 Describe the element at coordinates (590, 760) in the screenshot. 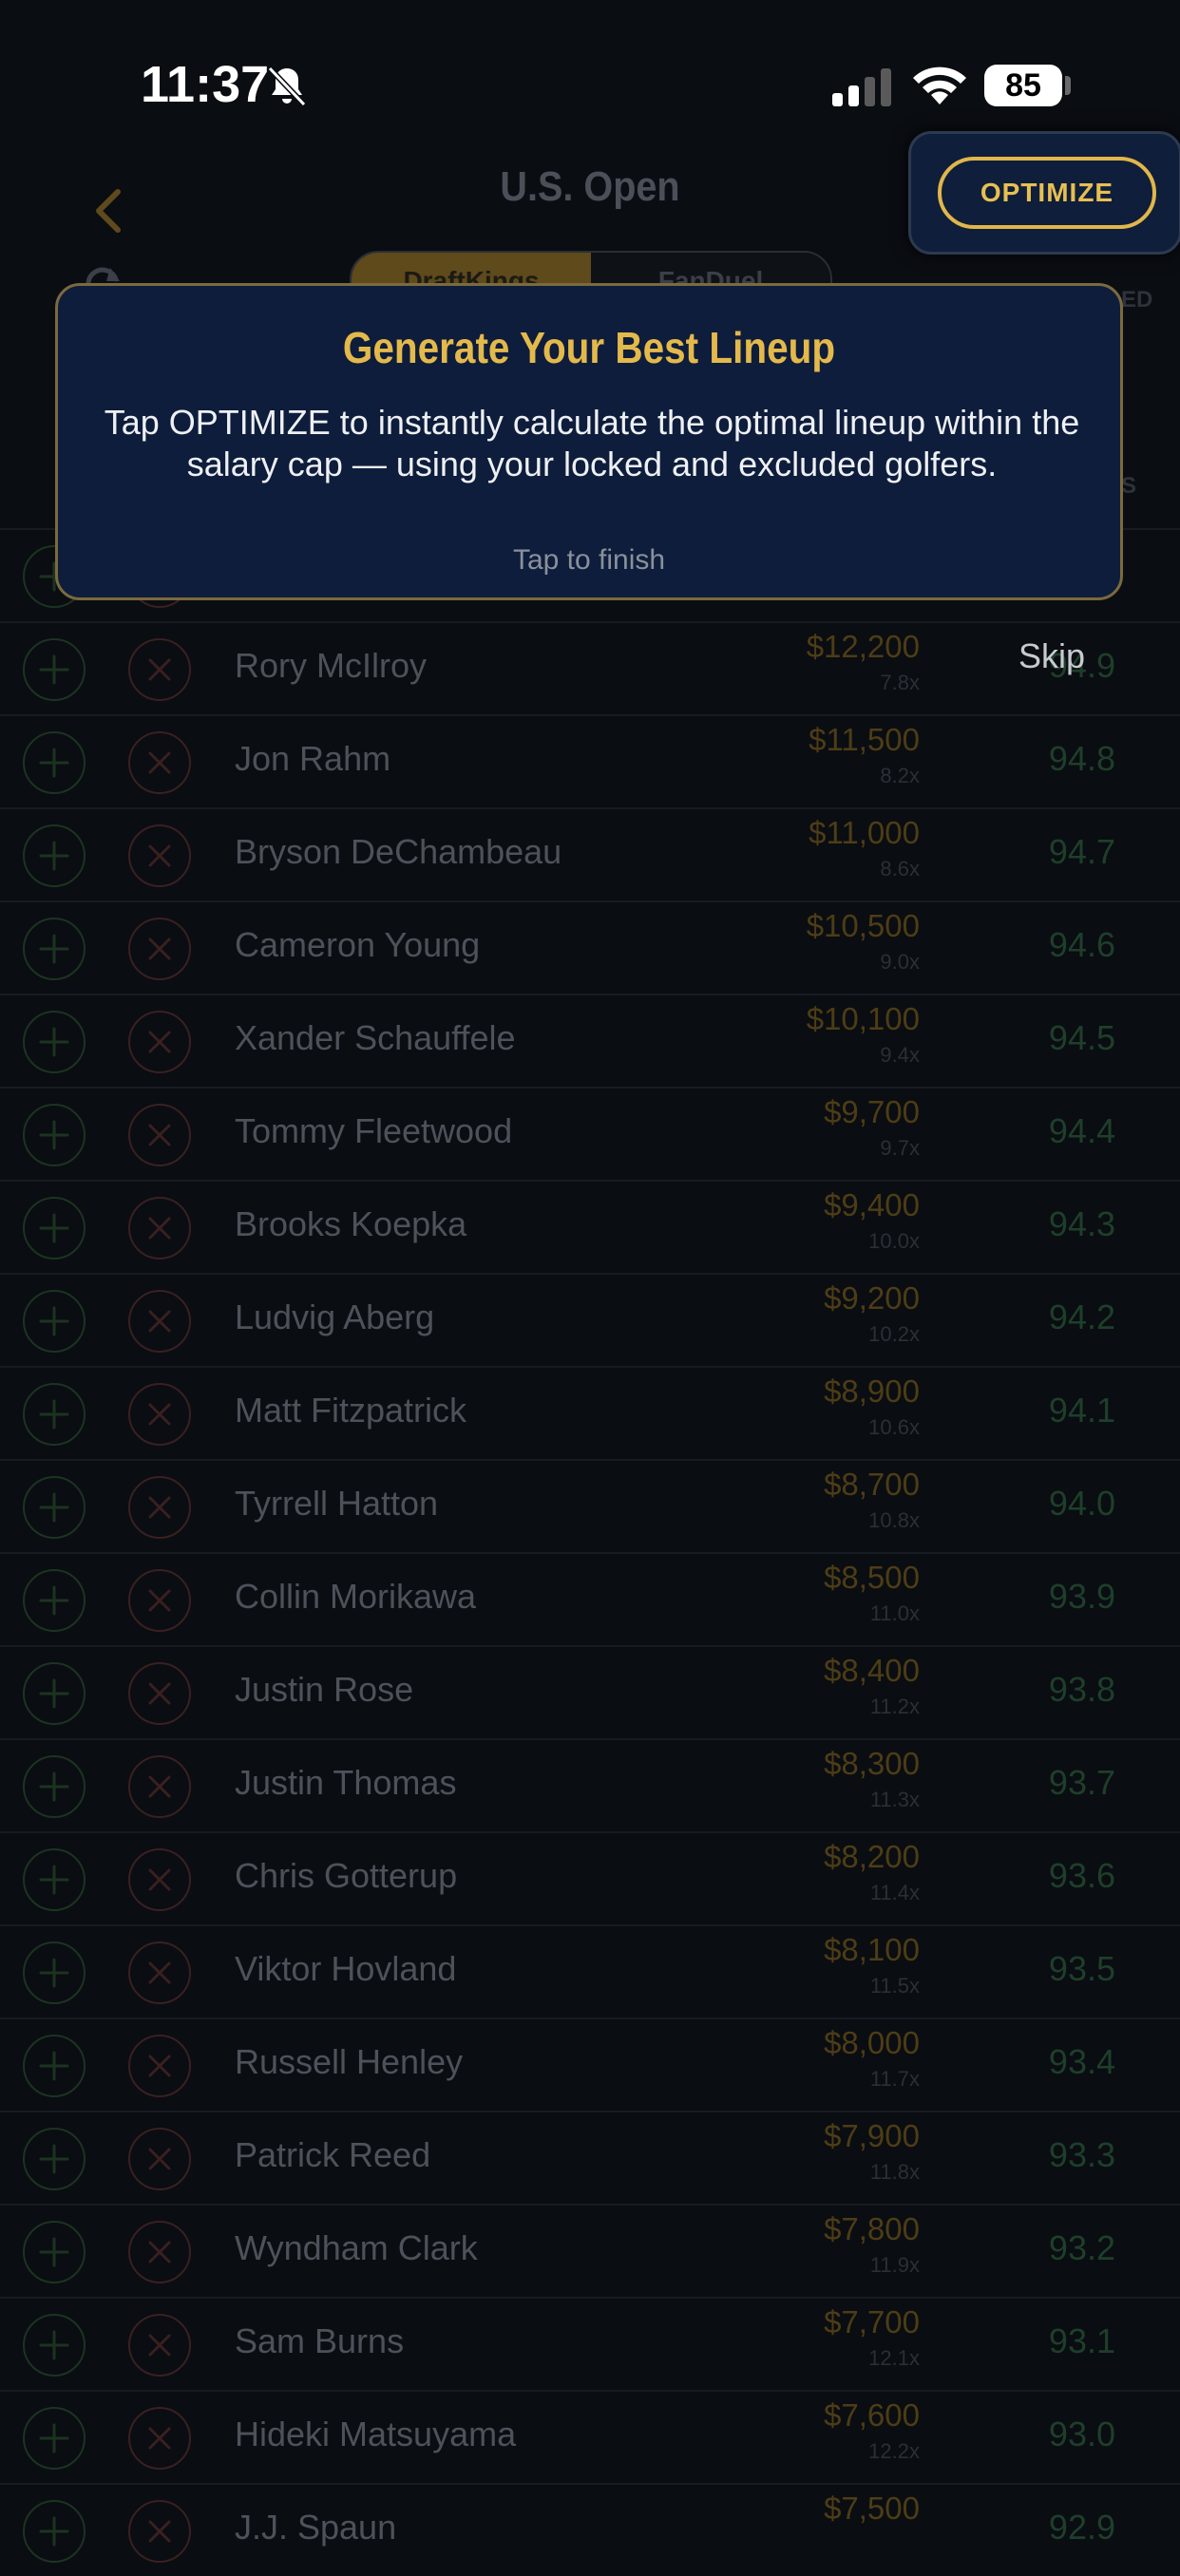

I see `golfer-row: Jon Rahm $11,500 8.2x 94.8` at that location.